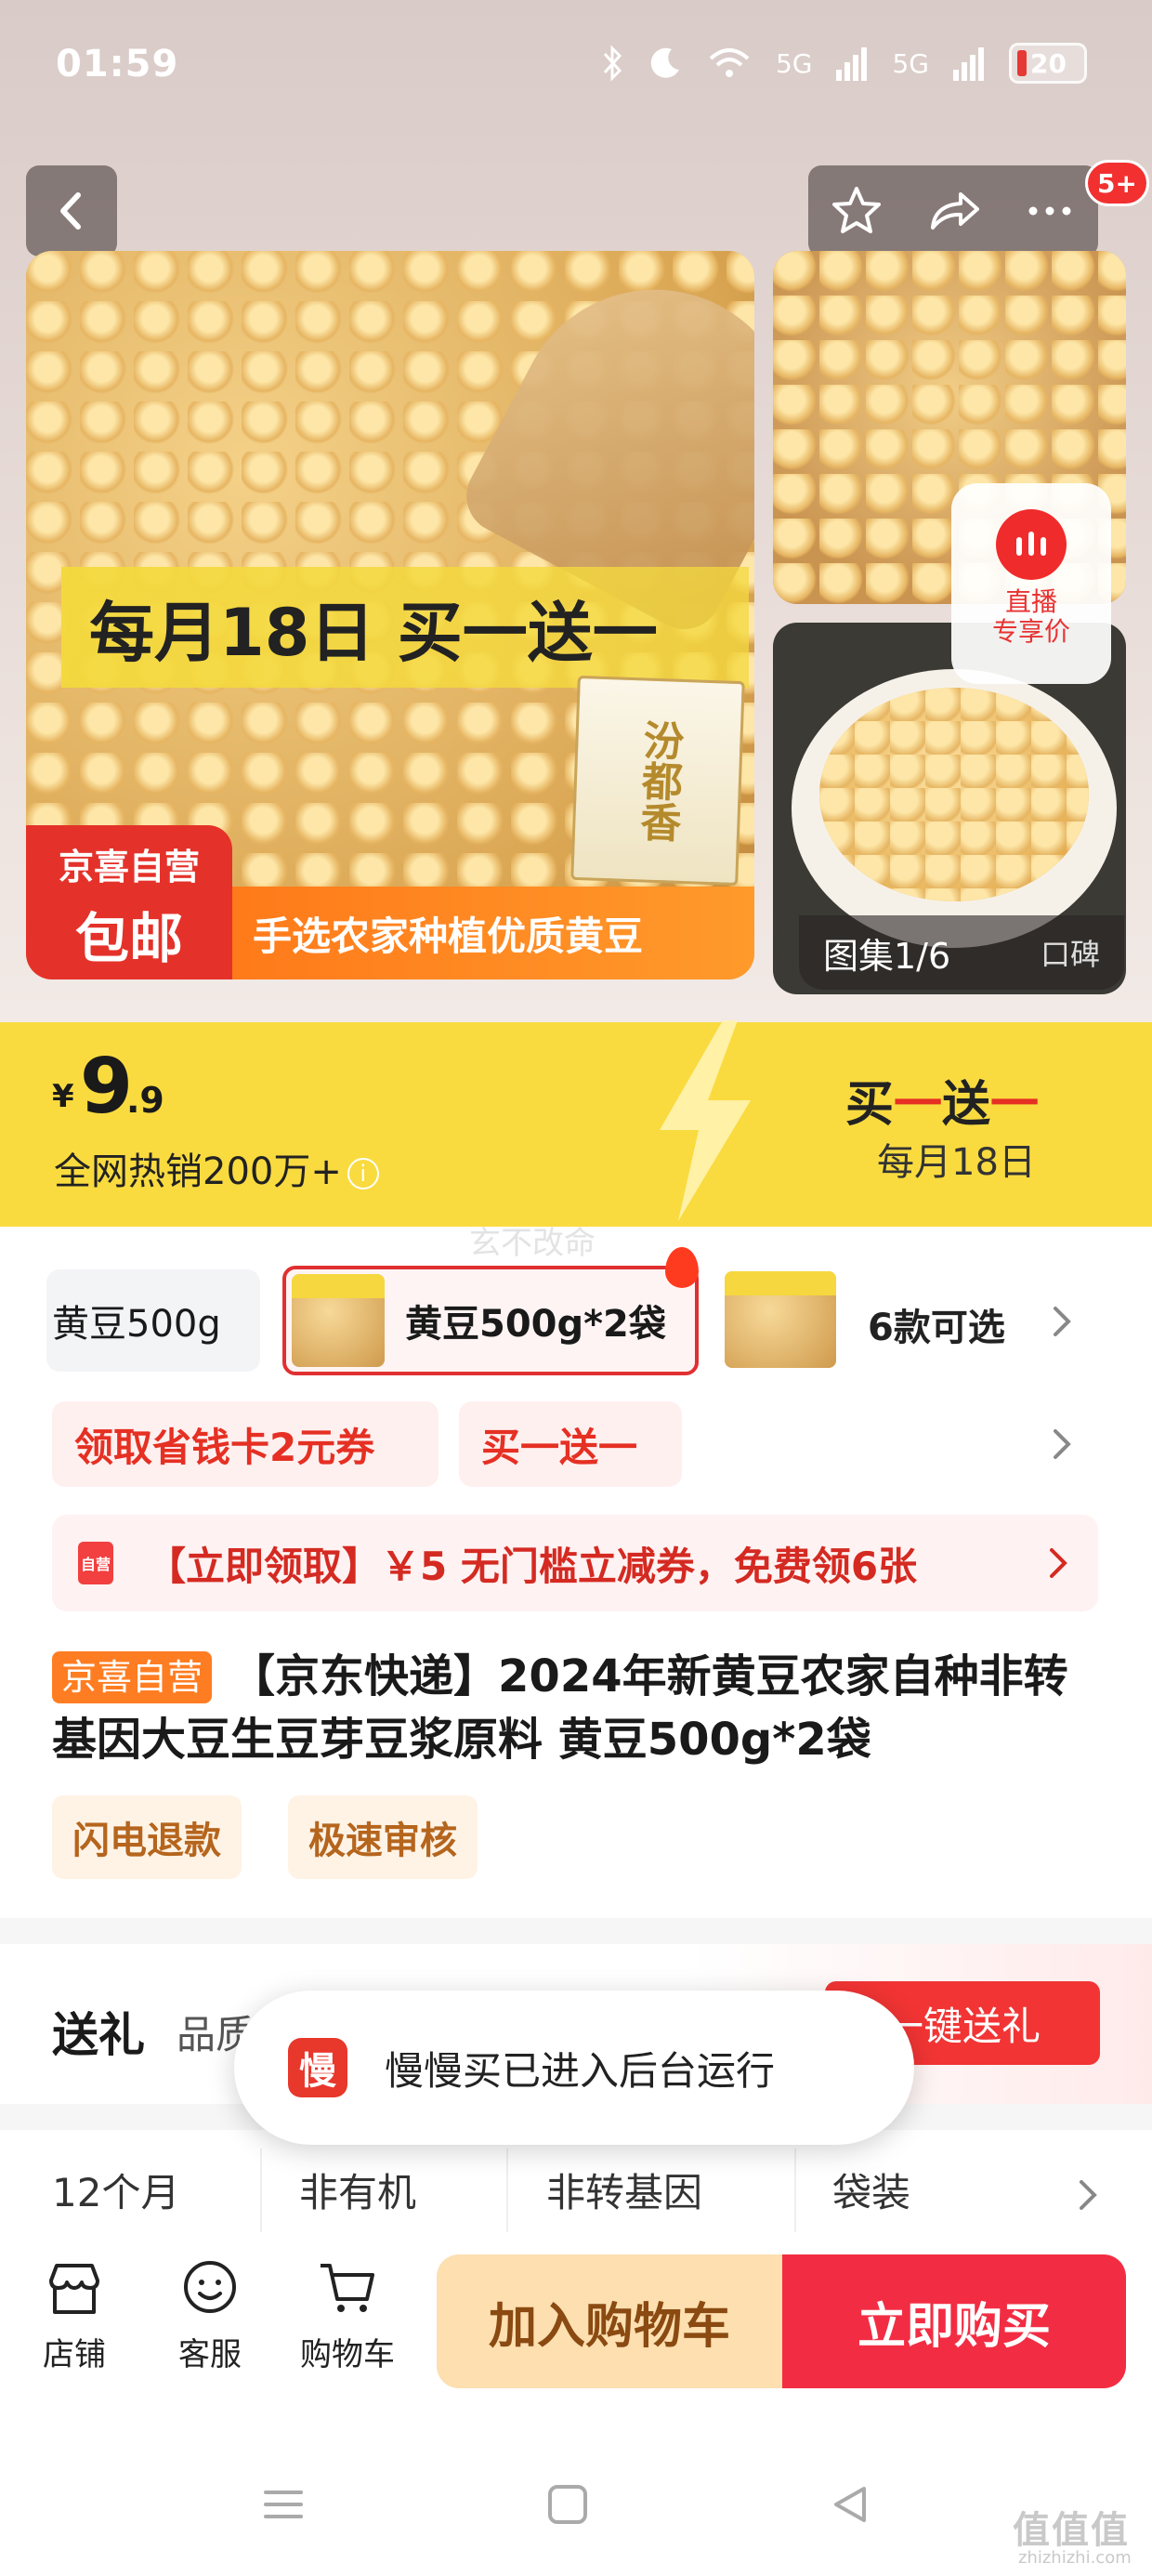 This screenshot has height=2576, width=1152. What do you see at coordinates (580, 2070) in the screenshot?
I see `toast-text: 慢慢买已进入后台运行` at bounding box center [580, 2070].